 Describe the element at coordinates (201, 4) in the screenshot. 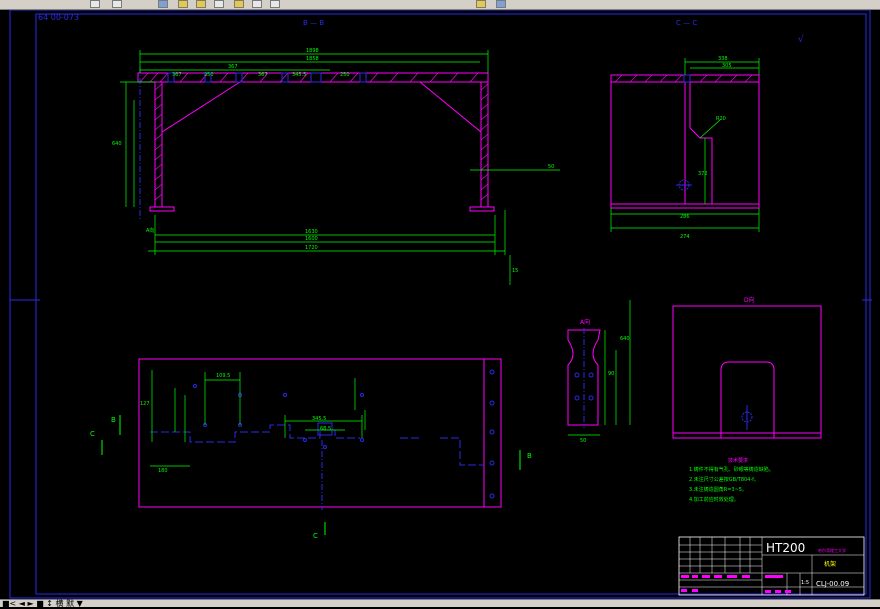

I see `sun-icon` at that location.